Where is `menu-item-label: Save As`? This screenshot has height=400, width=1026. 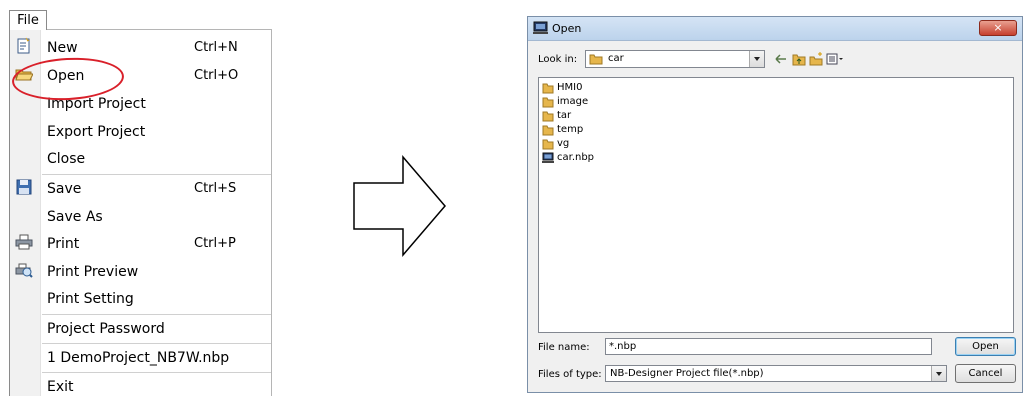 menu-item-label: Save As is located at coordinates (75, 217).